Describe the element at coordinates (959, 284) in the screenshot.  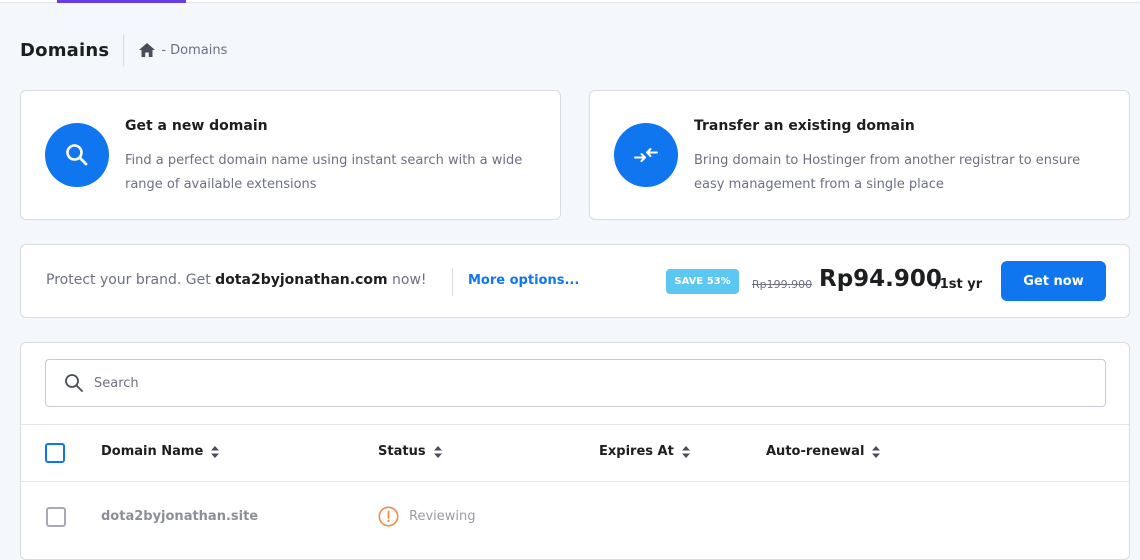
I see `price-period: /1st yr` at that location.